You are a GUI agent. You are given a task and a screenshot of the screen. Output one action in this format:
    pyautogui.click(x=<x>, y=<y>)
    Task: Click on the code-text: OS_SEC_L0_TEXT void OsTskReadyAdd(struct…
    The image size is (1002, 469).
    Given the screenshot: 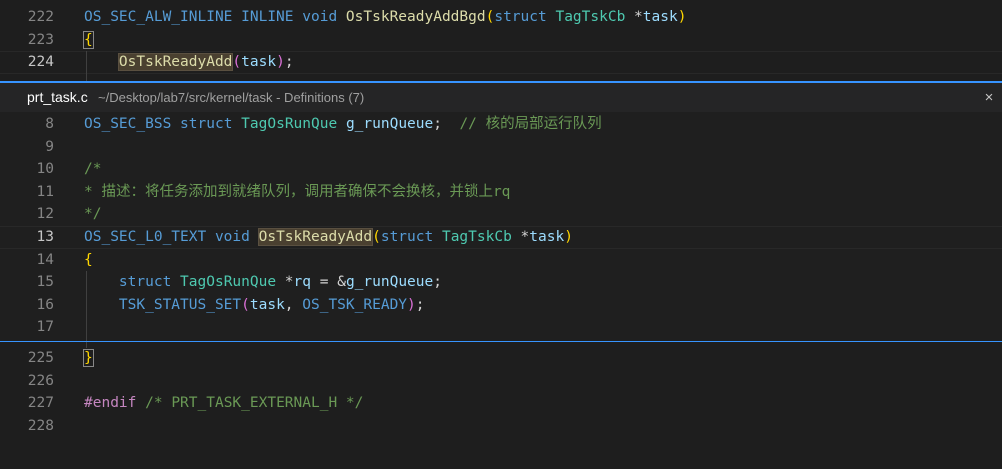 What is the action you would take?
    pyautogui.click(x=328, y=237)
    